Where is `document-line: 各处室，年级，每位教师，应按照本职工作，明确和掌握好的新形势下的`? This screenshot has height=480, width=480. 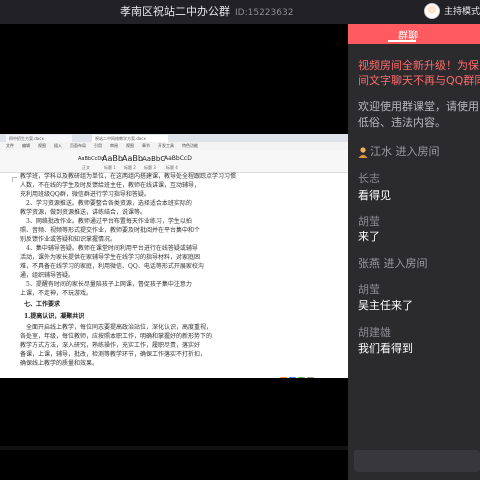
document-line: 各处室，年级，每位教师，应按照本职工作，明确和掌握好的新形势下的 is located at coordinates (116, 336).